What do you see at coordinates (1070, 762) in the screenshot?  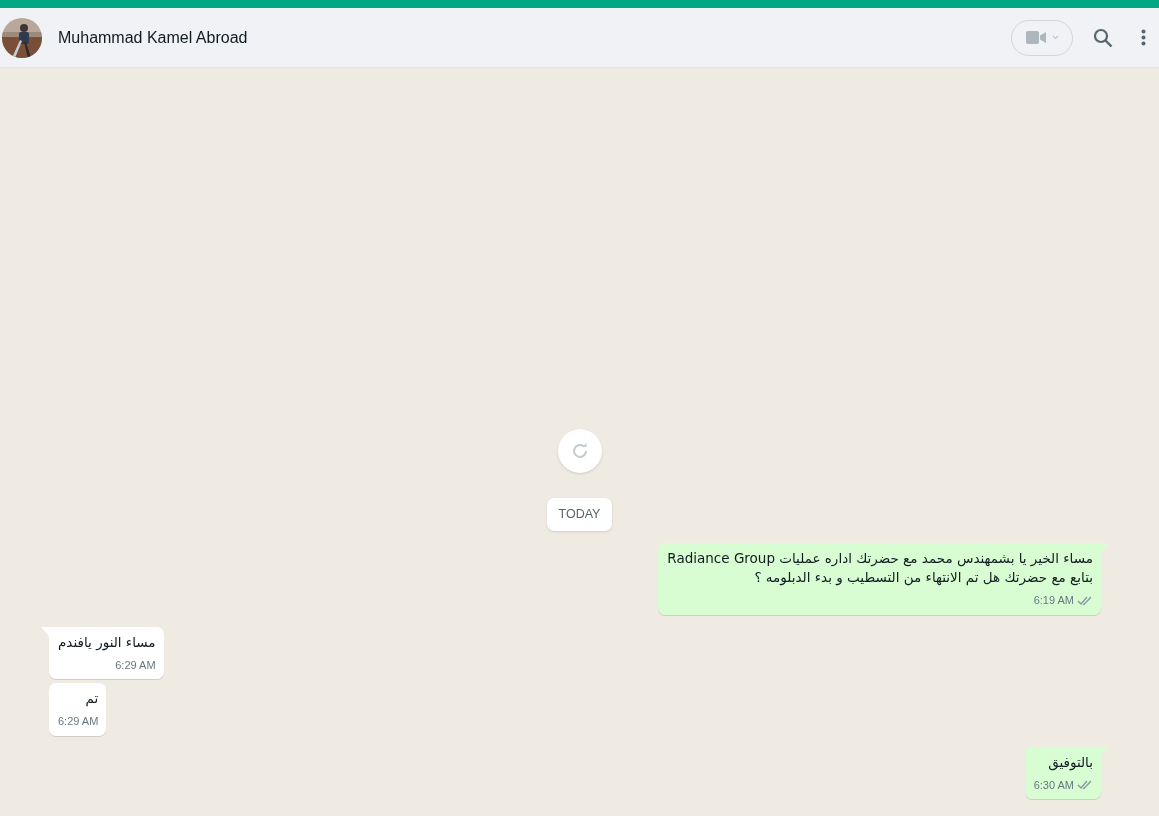 I see `message-text: بالتوفيق` at bounding box center [1070, 762].